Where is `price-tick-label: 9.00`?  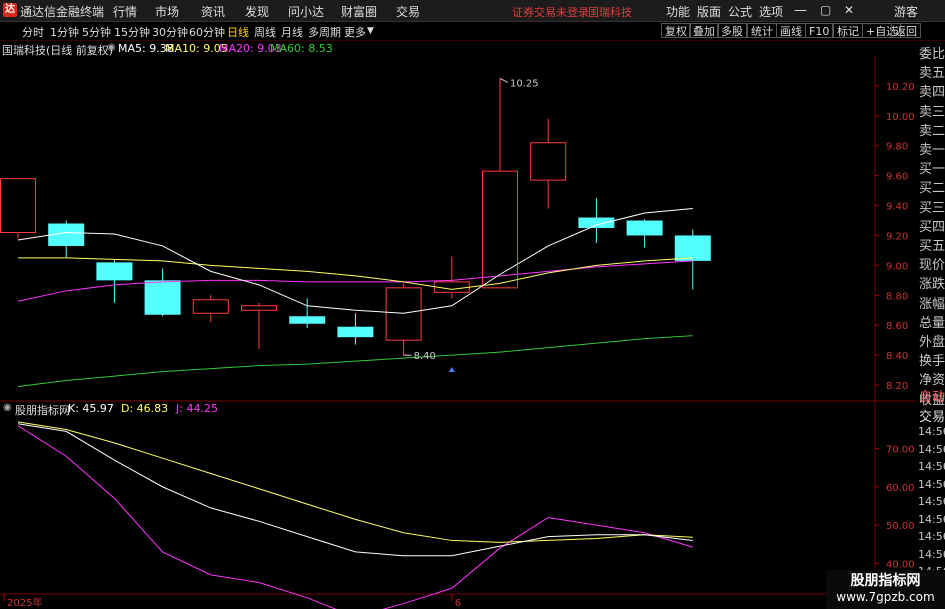
price-tick-label: 9.00 is located at coordinates (897, 266).